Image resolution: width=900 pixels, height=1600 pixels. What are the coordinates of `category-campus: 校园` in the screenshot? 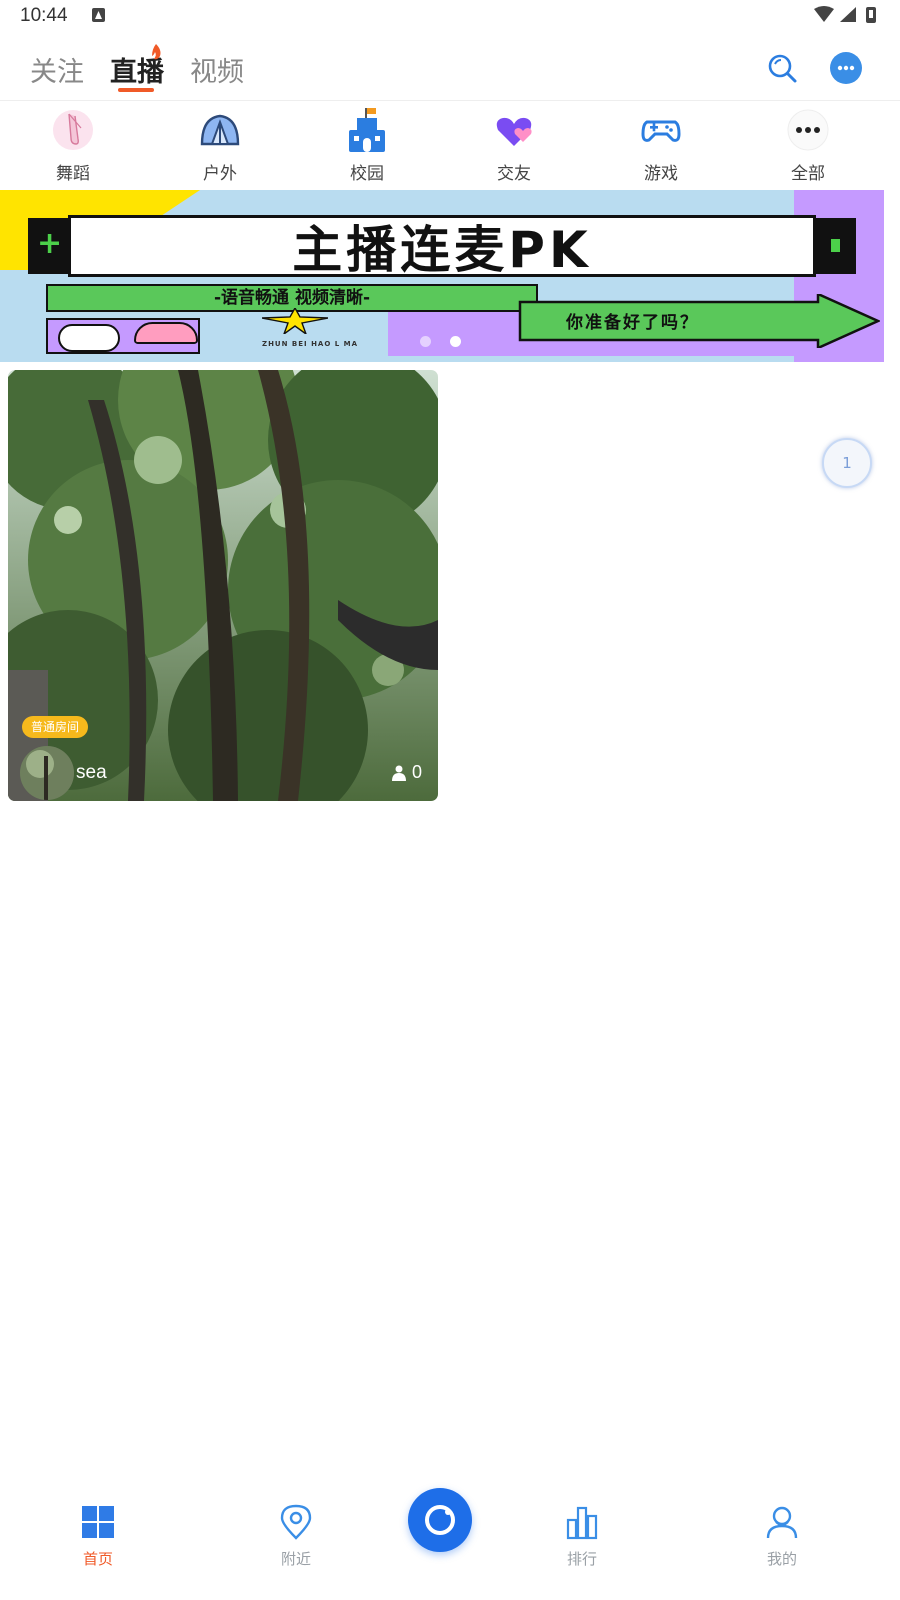 It's located at (367, 146).